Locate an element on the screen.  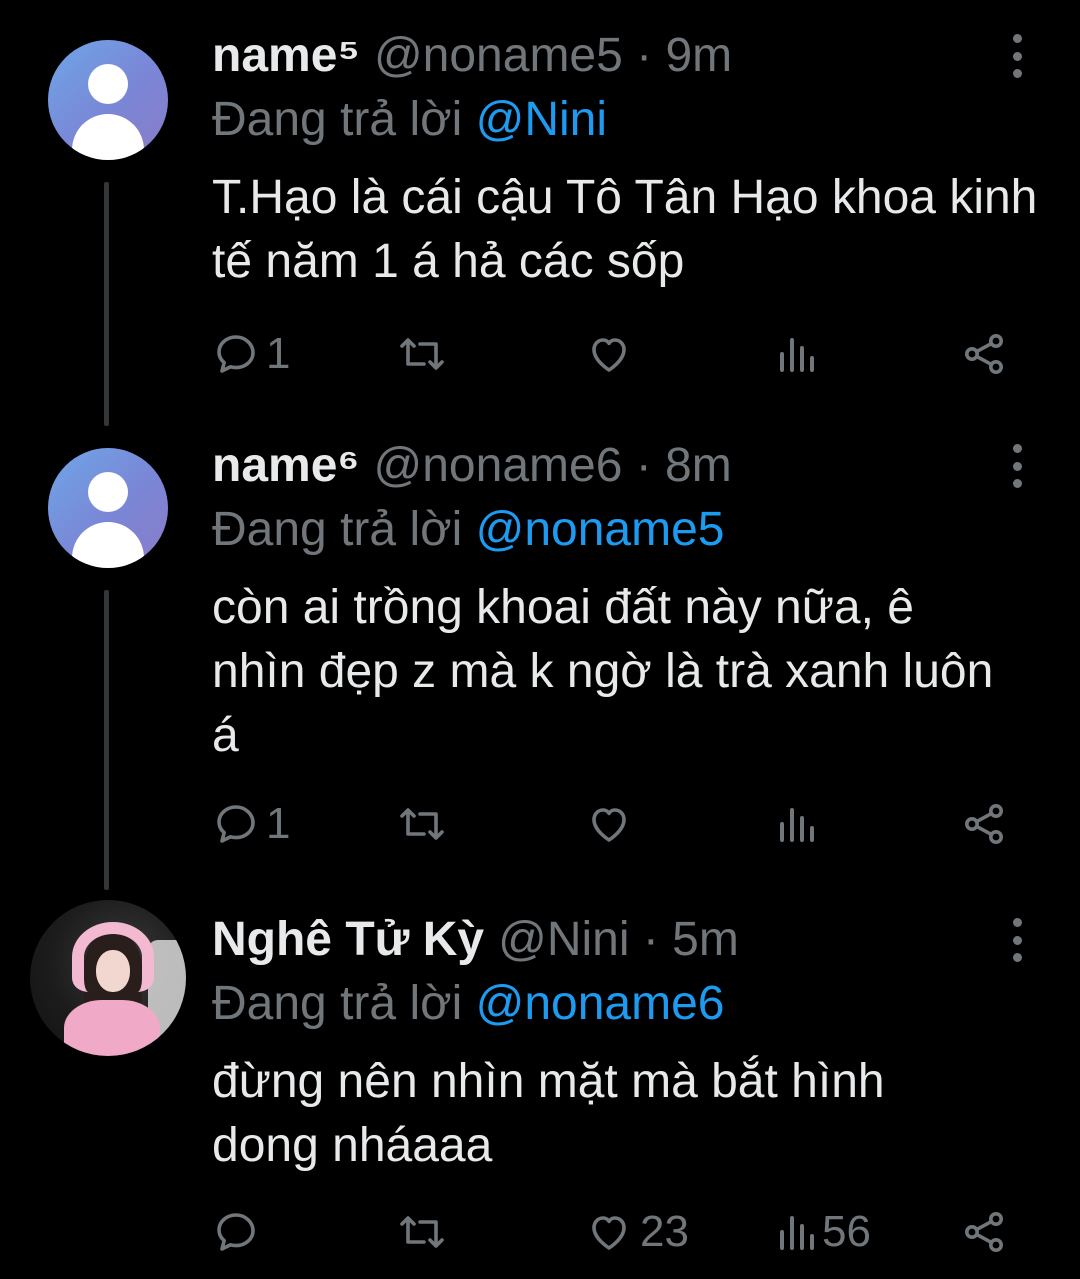
display-name: Nghê Tử Kỳ is located at coordinates (348, 940).